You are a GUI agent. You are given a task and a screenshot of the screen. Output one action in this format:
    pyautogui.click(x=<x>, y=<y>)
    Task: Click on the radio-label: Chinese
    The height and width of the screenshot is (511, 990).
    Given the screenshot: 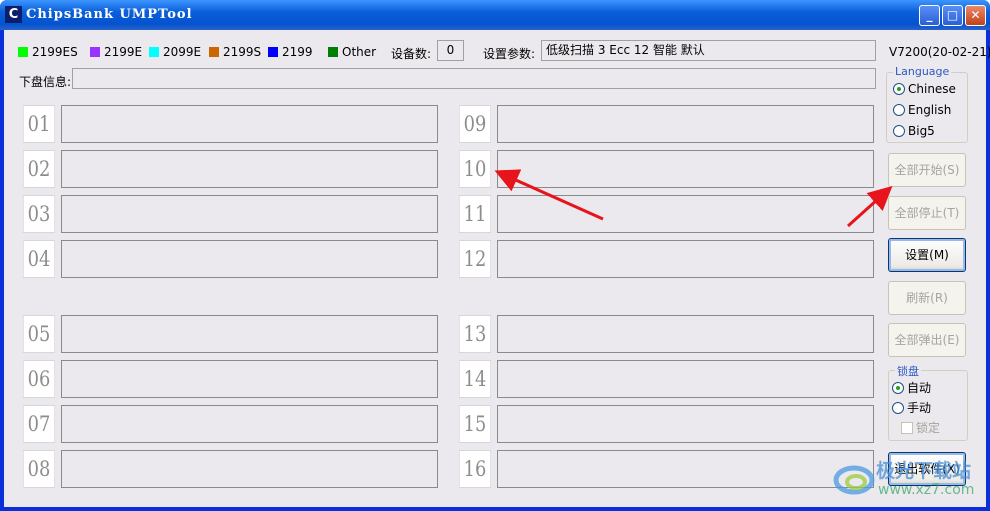 What is the action you would take?
    pyautogui.click(x=932, y=89)
    